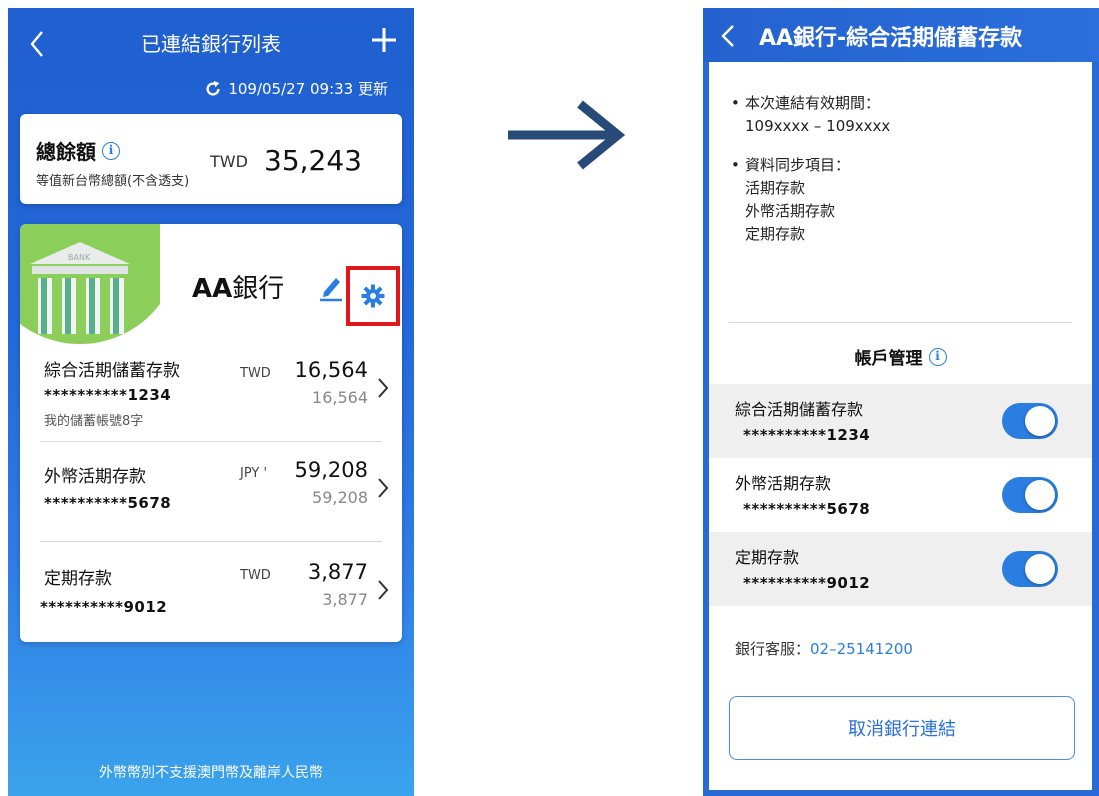  I want to click on bank-name-cjk: 銀行, so click(258, 289).